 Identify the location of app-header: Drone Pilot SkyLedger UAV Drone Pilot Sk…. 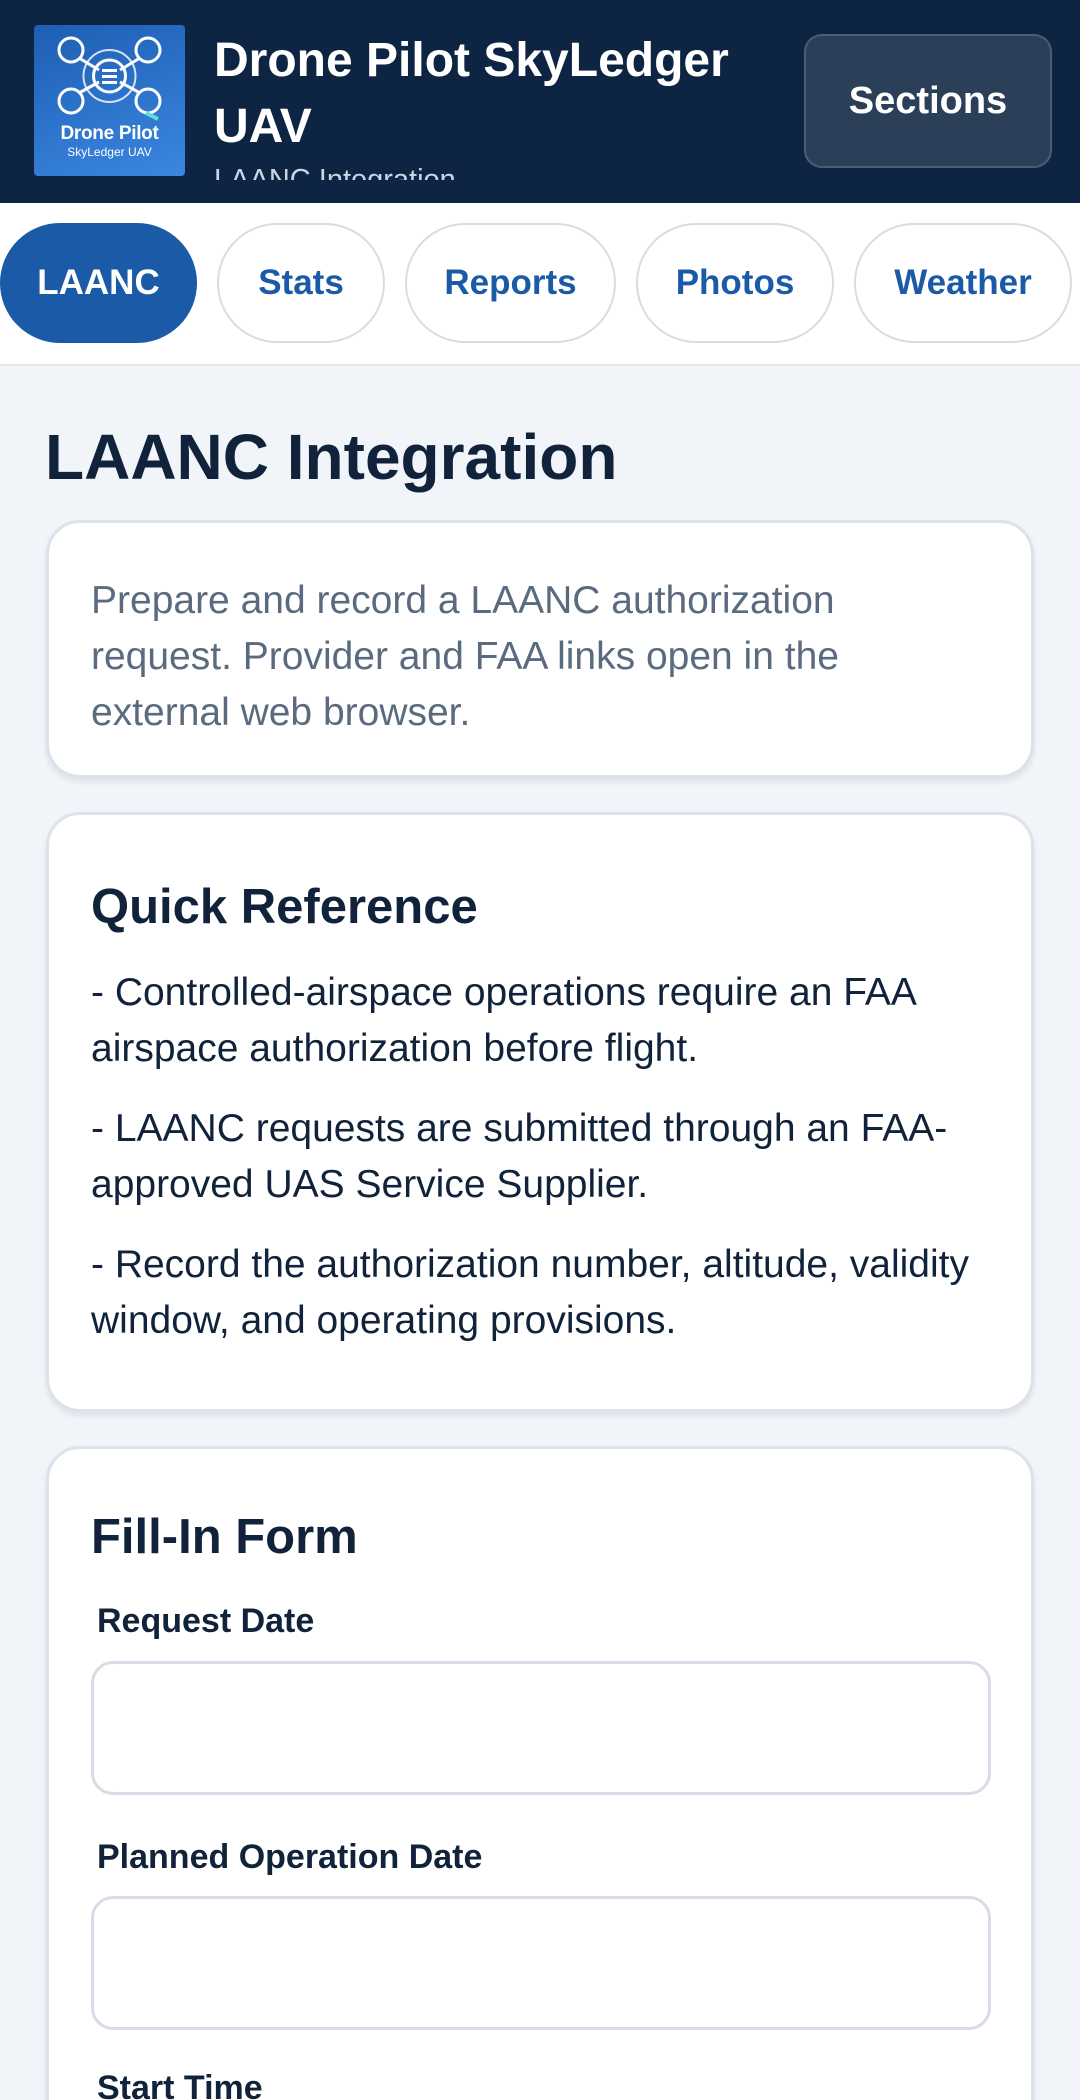
(540, 101).